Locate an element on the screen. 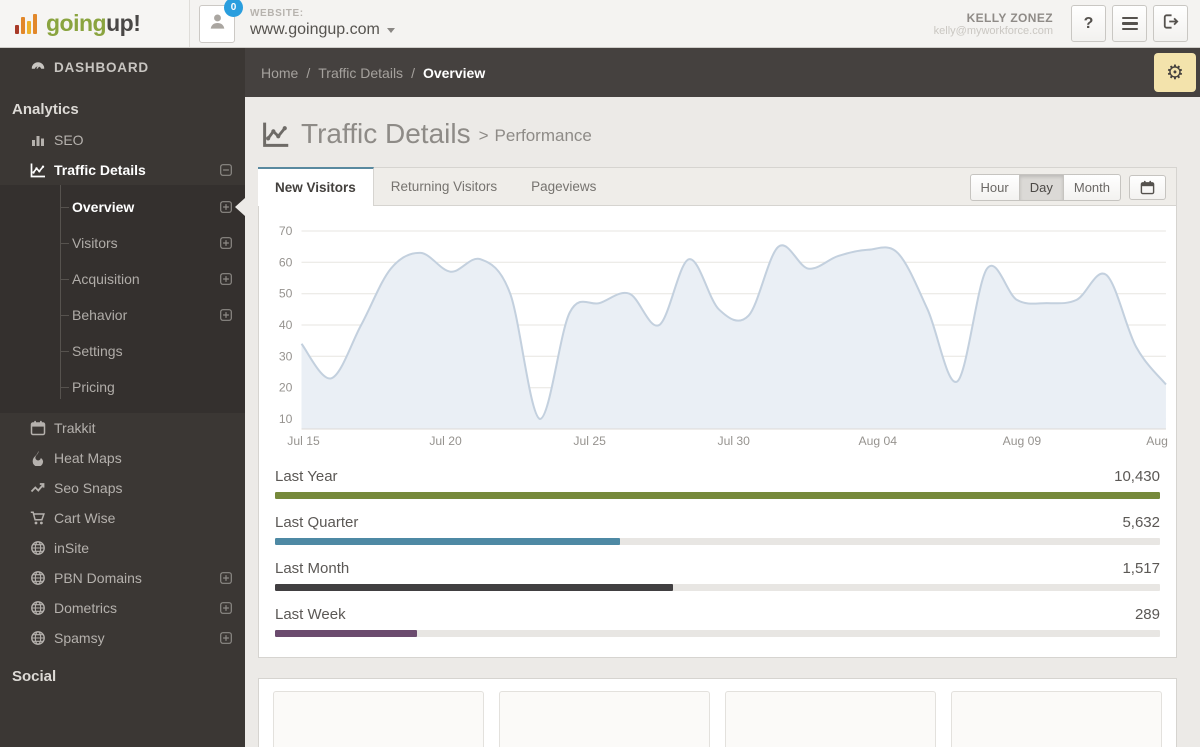 Image resolution: width=1200 pixels, height=747 pixels. sidebar-item-dometrics: Dometrics is located at coordinates (122, 608).